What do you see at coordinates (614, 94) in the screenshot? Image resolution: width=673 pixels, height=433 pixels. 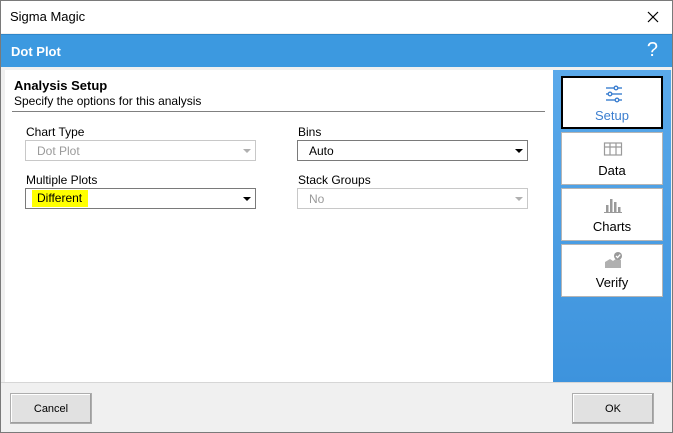 I see `sliders-icon` at bounding box center [614, 94].